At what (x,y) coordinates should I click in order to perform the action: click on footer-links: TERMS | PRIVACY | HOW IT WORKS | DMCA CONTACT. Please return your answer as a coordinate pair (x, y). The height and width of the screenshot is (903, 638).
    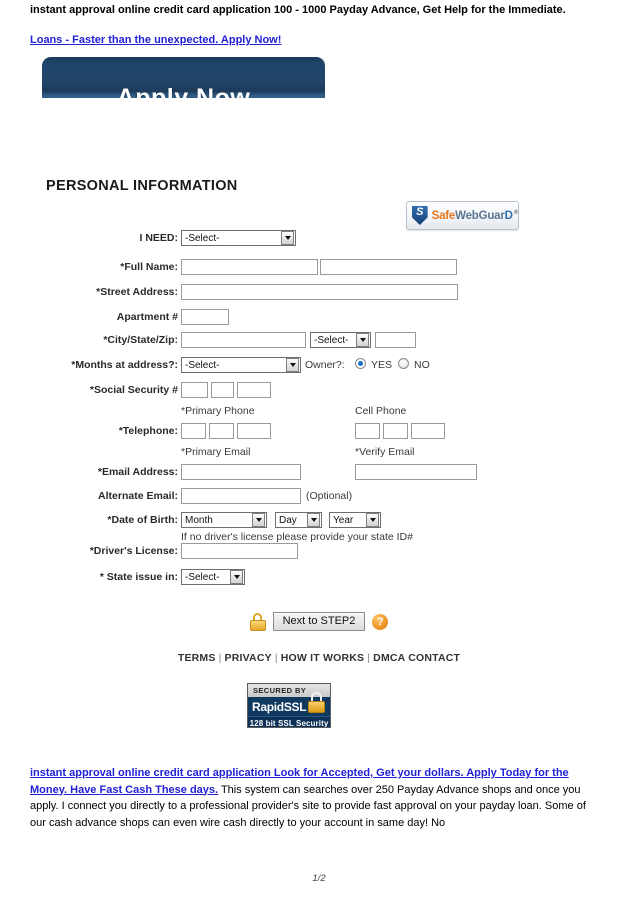
    Looking at the image, I should click on (319, 658).